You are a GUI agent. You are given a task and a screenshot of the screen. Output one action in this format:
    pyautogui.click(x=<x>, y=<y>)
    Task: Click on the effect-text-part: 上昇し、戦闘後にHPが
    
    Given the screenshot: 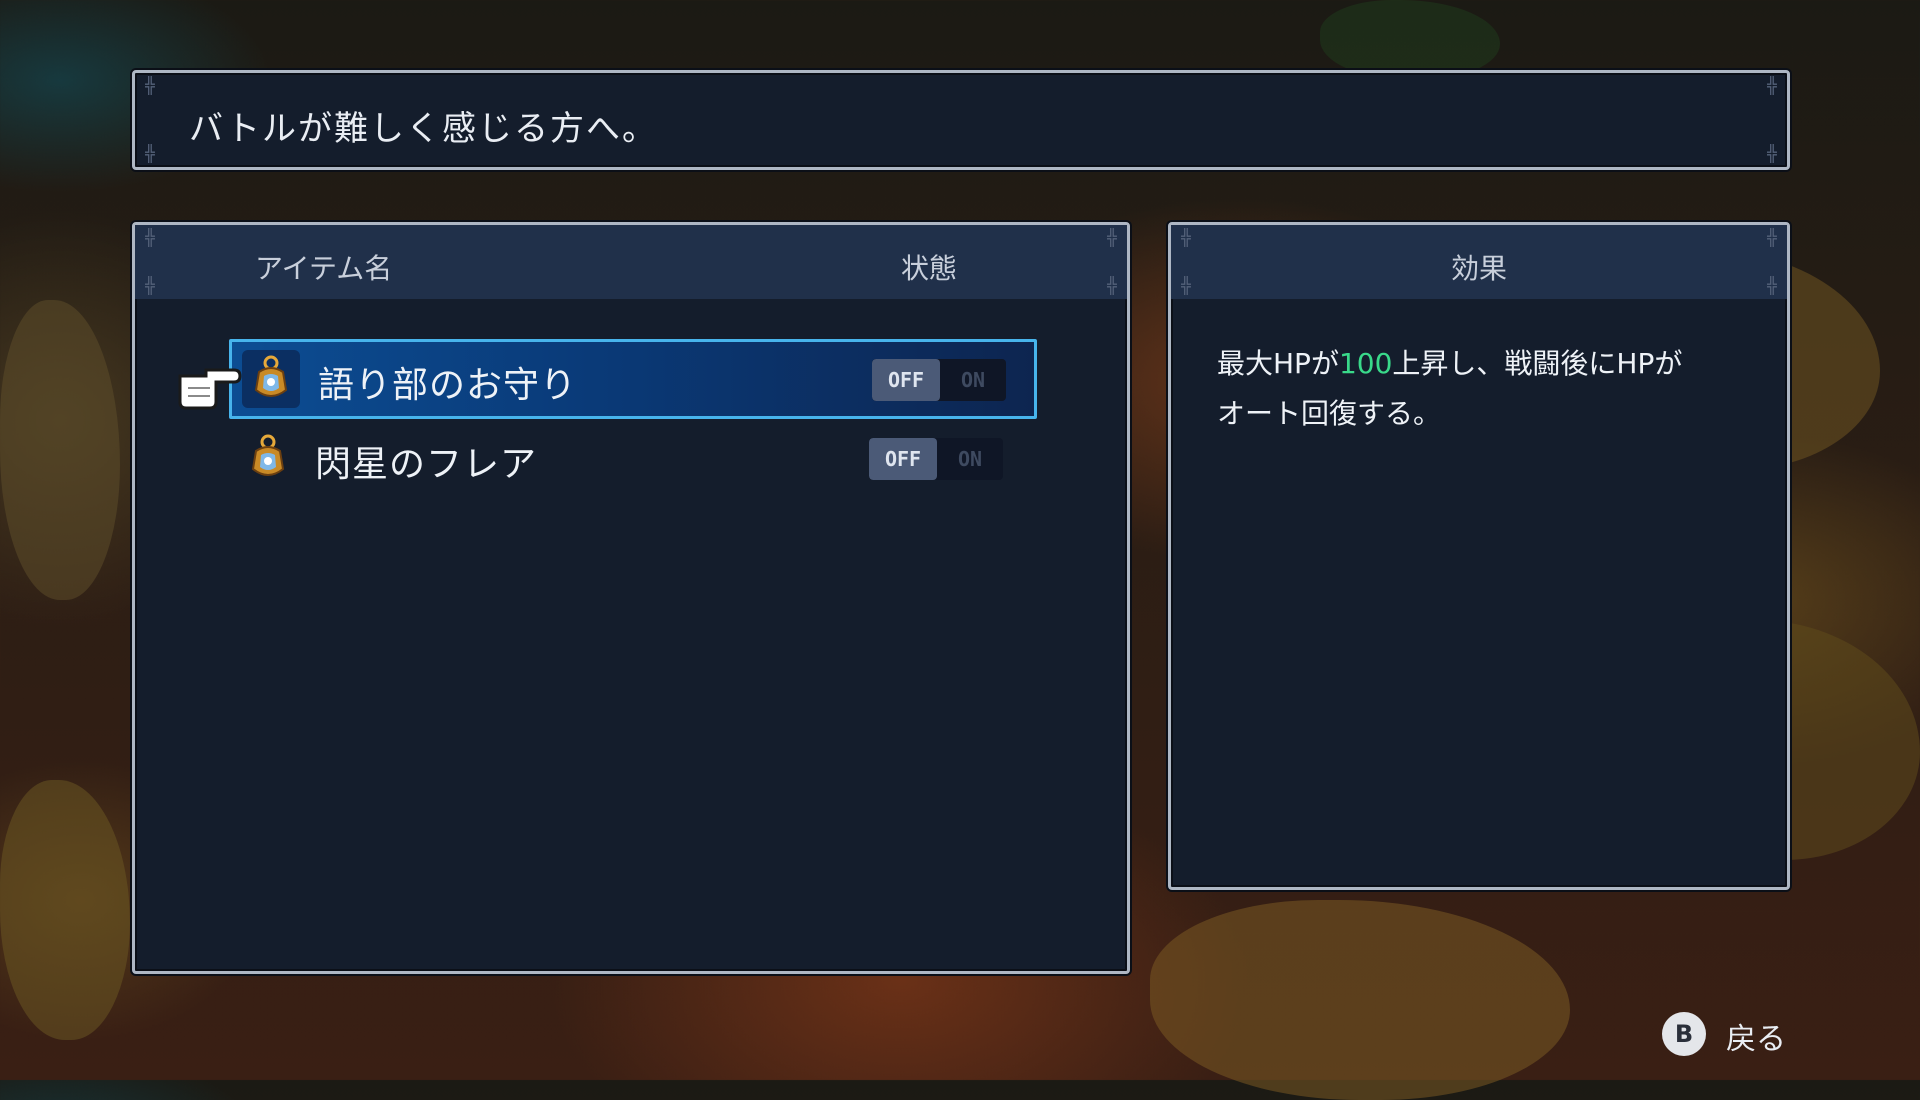 What is the action you would take?
    pyautogui.click(x=1537, y=363)
    